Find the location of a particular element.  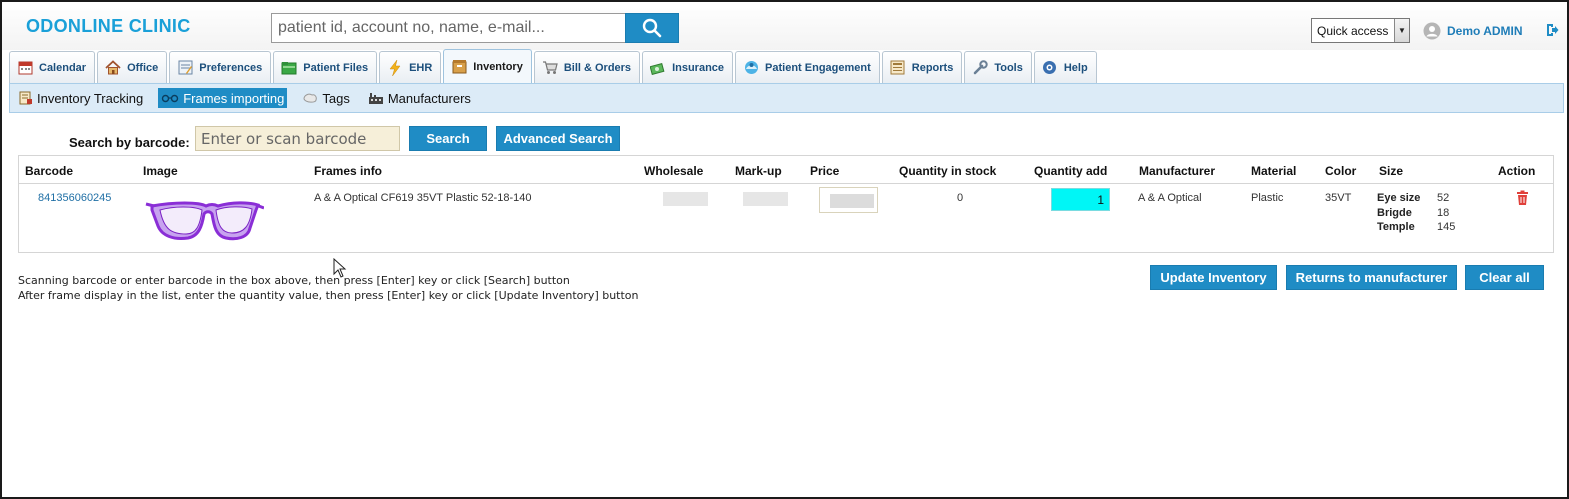

size-key: Temple is located at coordinates (1396, 227).